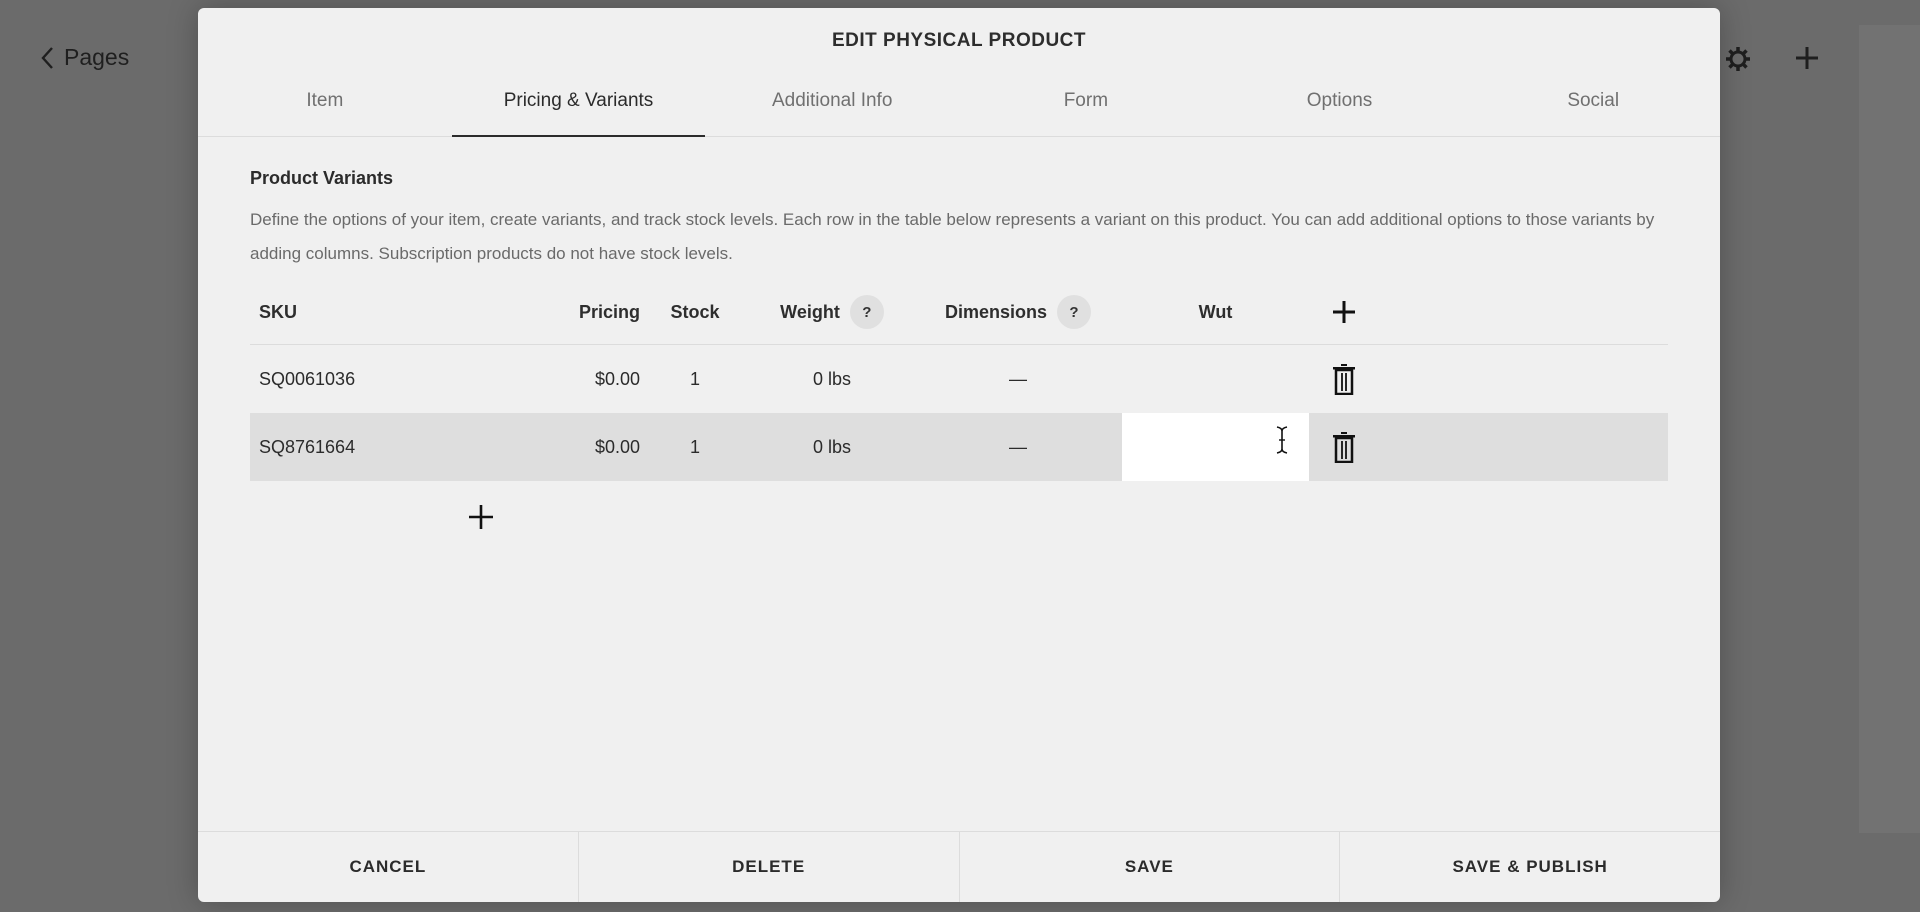 This screenshot has width=1920, height=912. I want to click on delete-button: DELETE, so click(769, 867).